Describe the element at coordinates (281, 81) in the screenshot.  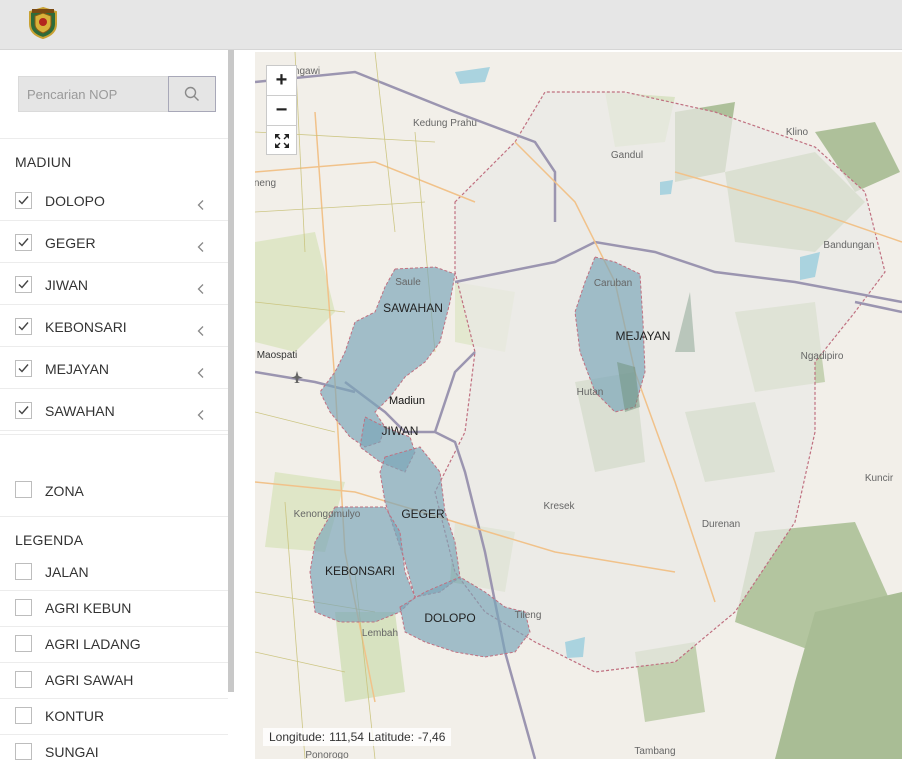
I see `zoom-in-button: +` at that location.